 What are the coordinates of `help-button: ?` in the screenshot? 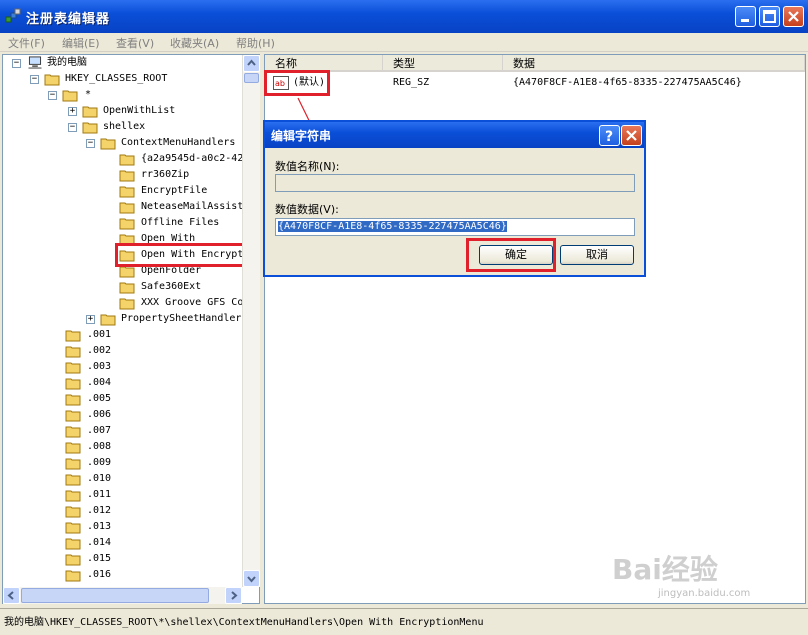 It's located at (609, 135).